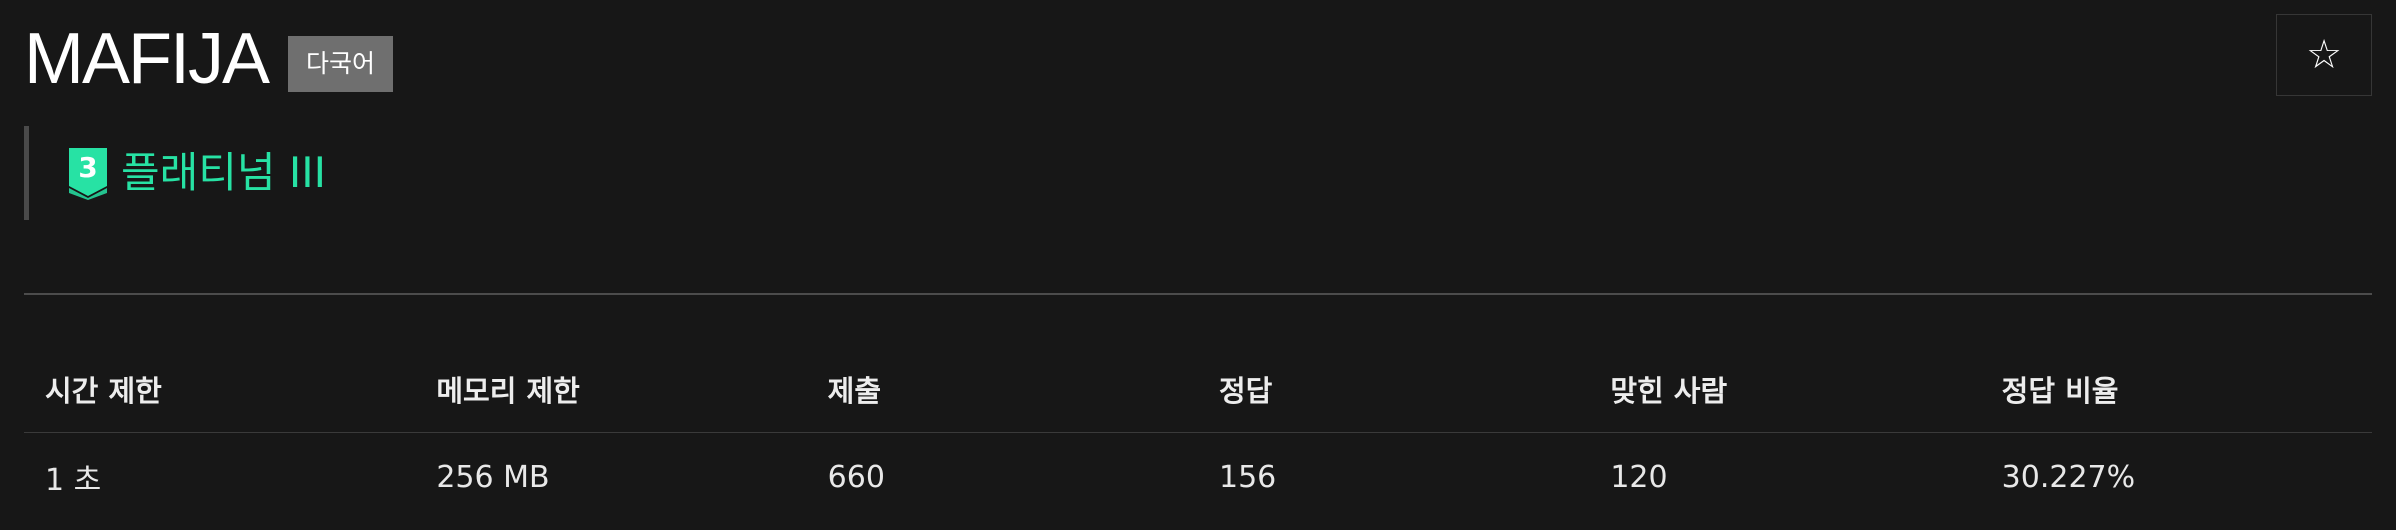 The width and height of the screenshot is (2396, 530). Describe the element at coordinates (1002, 389) in the screenshot. I see `header-submissions: 제출` at that location.